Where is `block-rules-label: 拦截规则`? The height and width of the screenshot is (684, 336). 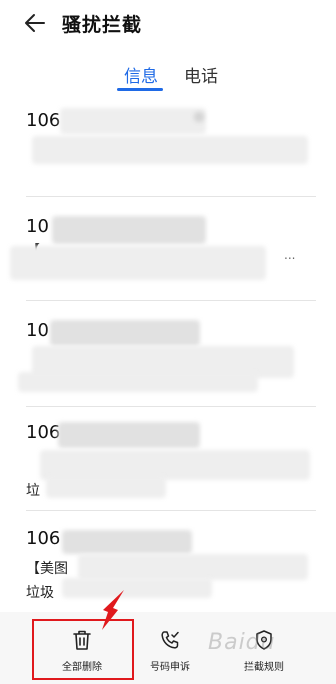 block-rules-label: 拦截规则 is located at coordinates (264, 667).